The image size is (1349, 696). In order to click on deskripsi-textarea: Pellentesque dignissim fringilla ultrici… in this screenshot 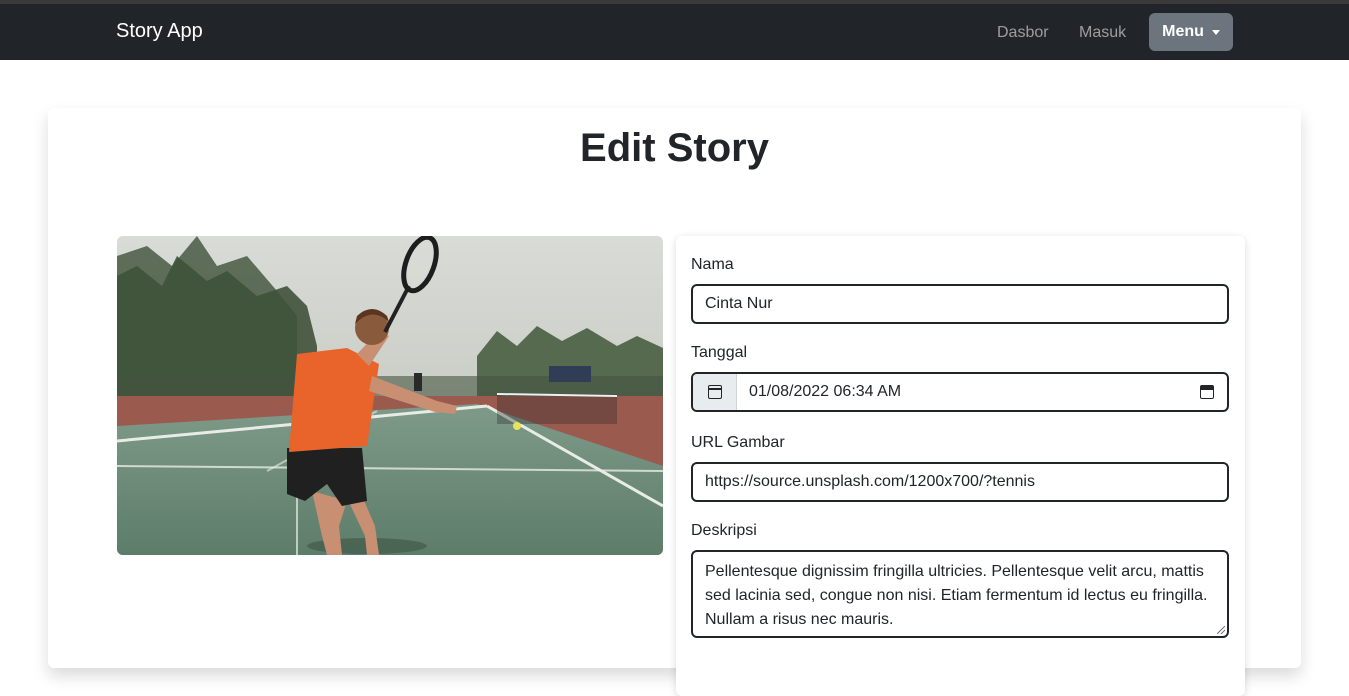, I will do `click(960, 594)`.